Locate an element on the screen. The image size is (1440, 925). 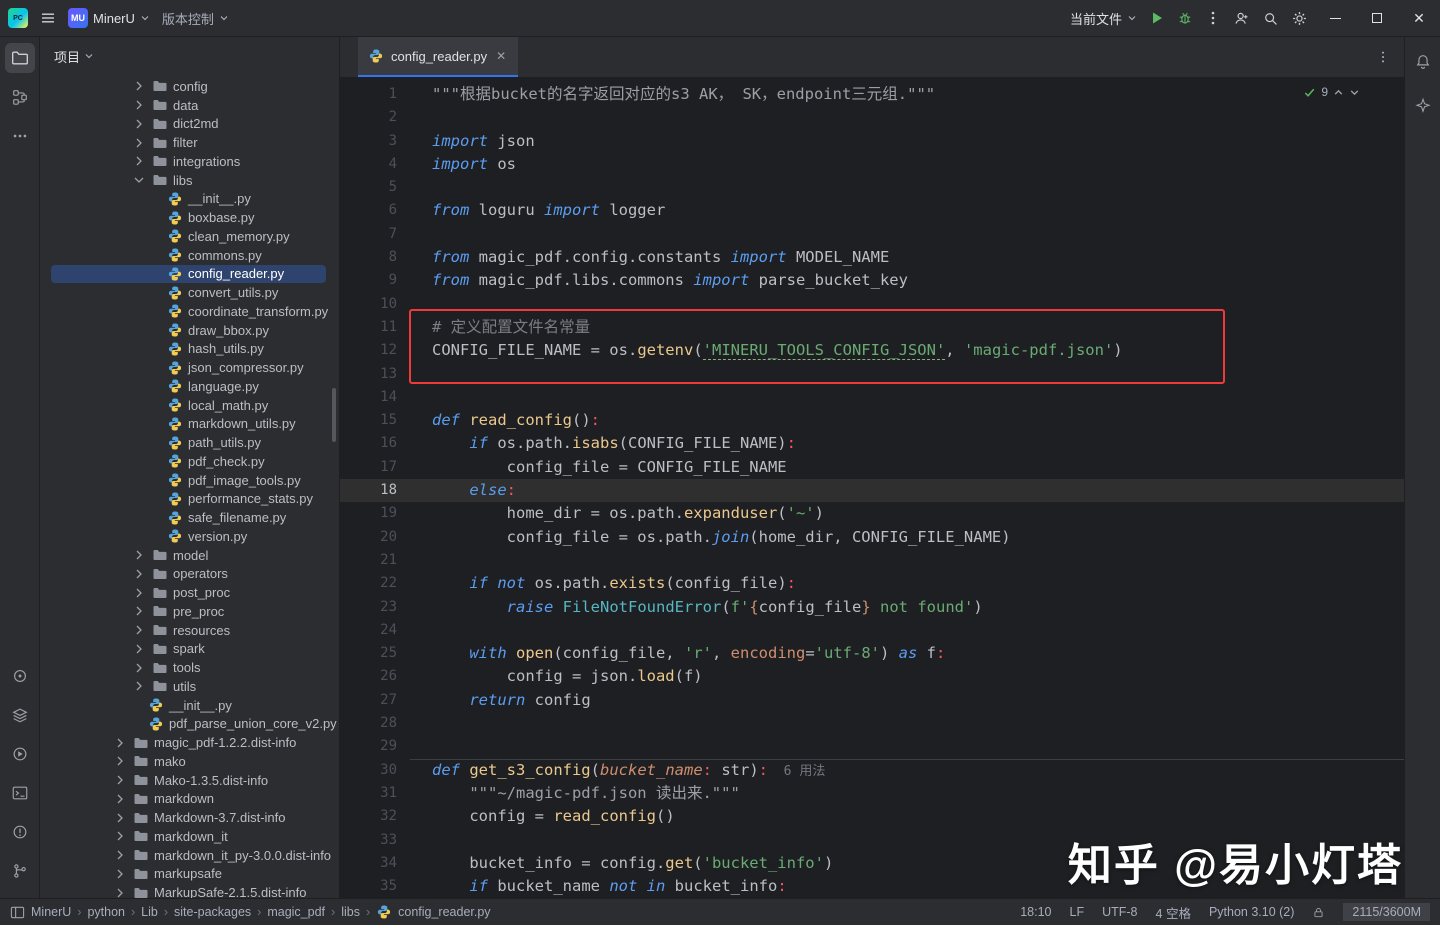
tree-item-__init__.py: __init__.py is located at coordinates (189, 705).